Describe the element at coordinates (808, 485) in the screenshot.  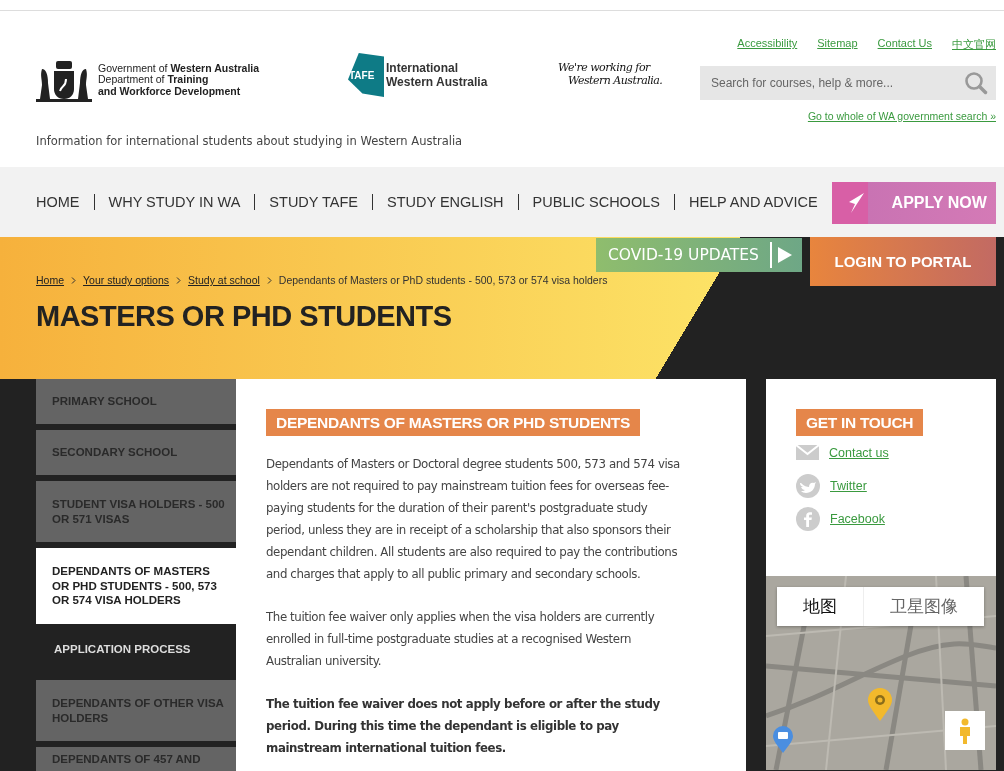
I see `twitter-bird-icon` at that location.